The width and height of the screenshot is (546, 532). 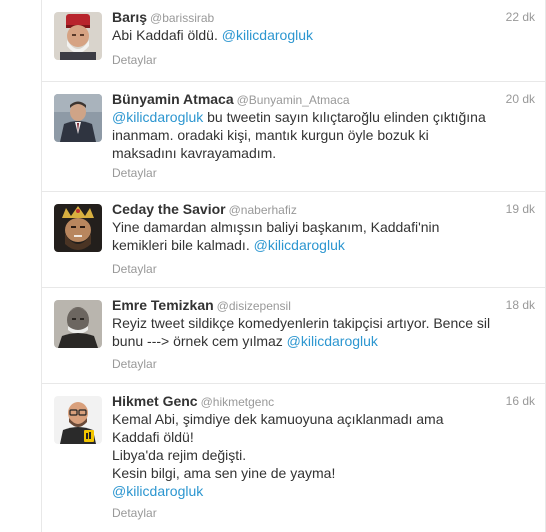 I want to click on avatar-old-man-portrait-icon, so click(x=78, y=324).